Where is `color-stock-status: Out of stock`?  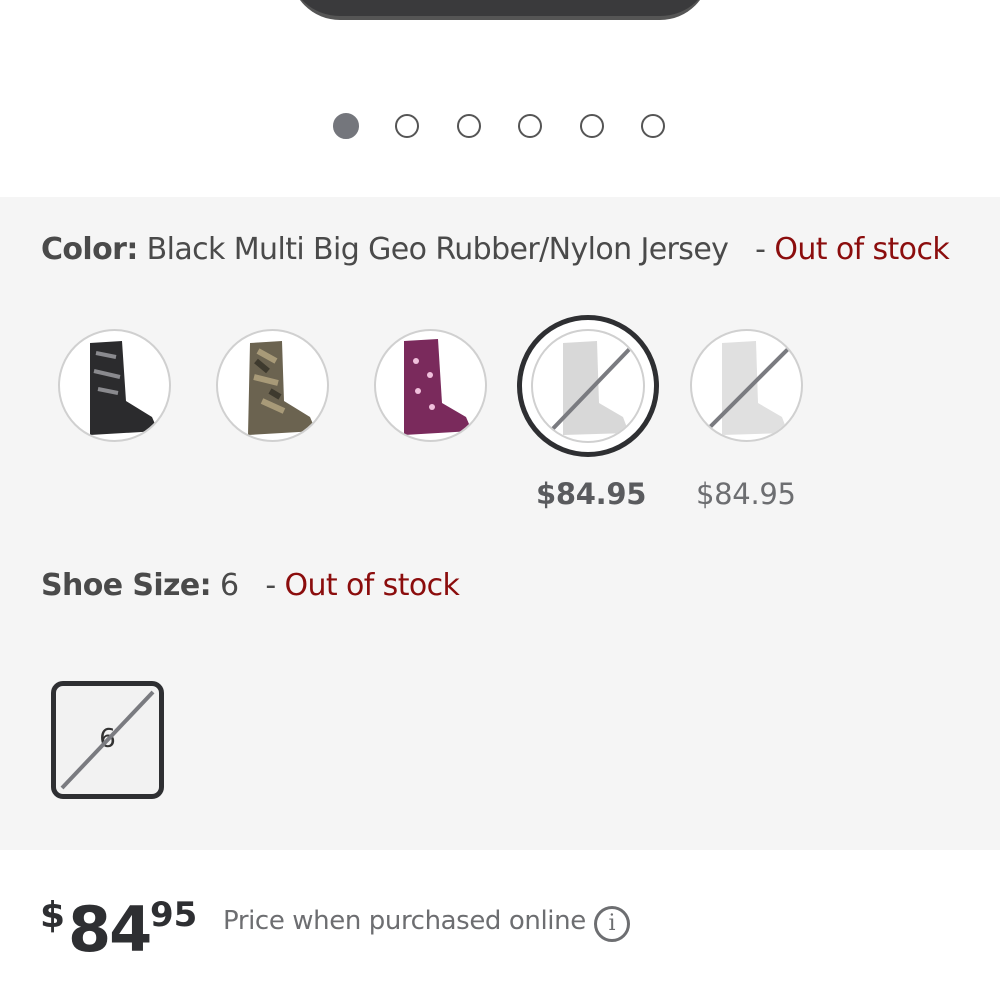 color-stock-status: Out of stock is located at coordinates (862, 249).